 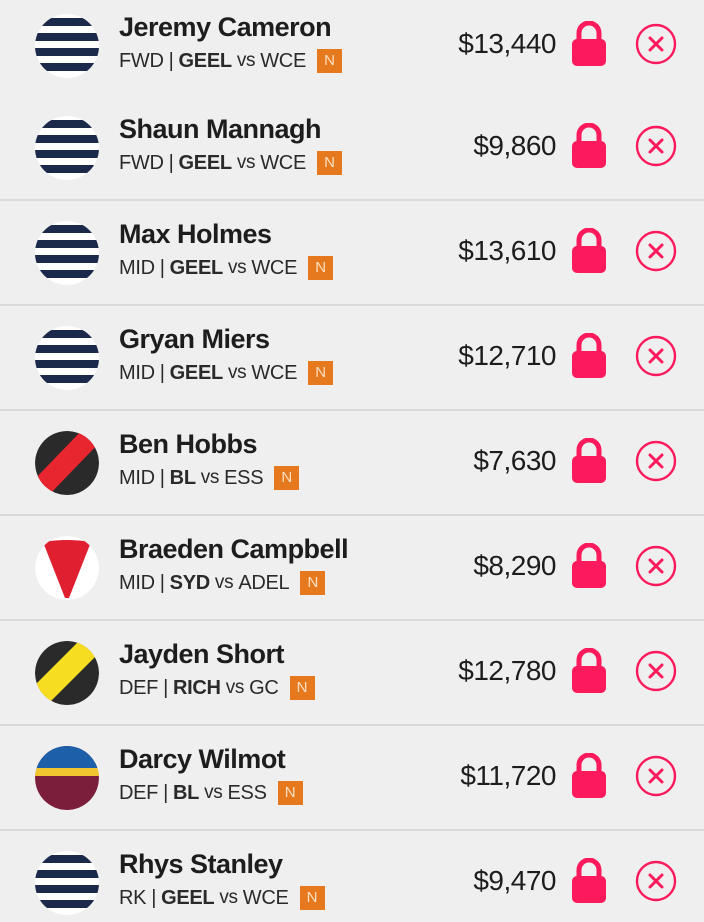 I want to click on player-row: Max Holmes MID | GEEL vs WCE N $13,610, so click(x=352, y=253).